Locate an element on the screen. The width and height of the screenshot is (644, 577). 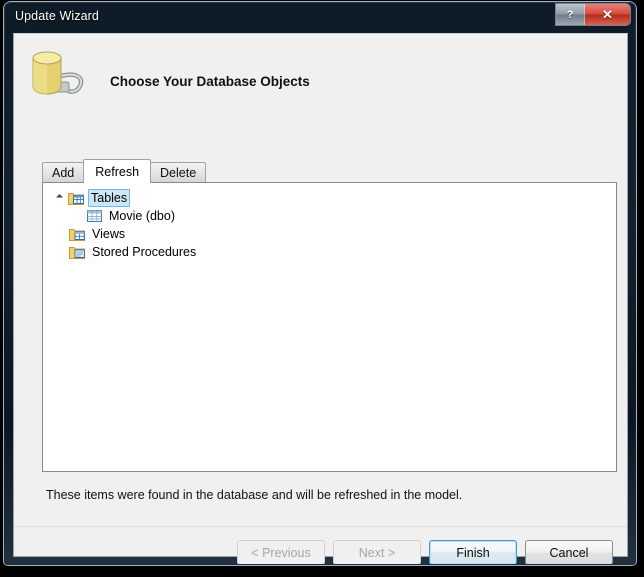
next-button: Next > is located at coordinates (377, 552).